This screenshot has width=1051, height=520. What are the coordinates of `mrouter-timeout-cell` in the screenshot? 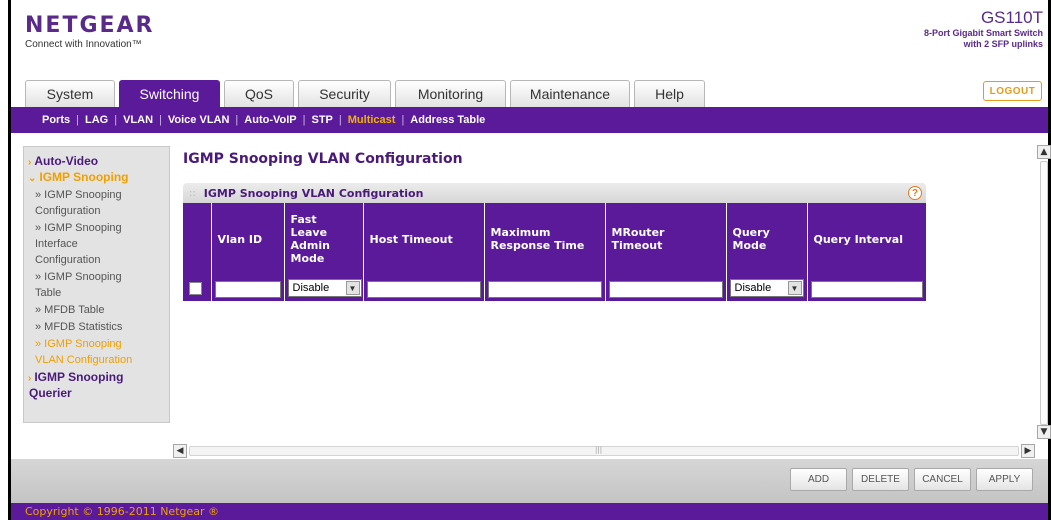 It's located at (666, 288).